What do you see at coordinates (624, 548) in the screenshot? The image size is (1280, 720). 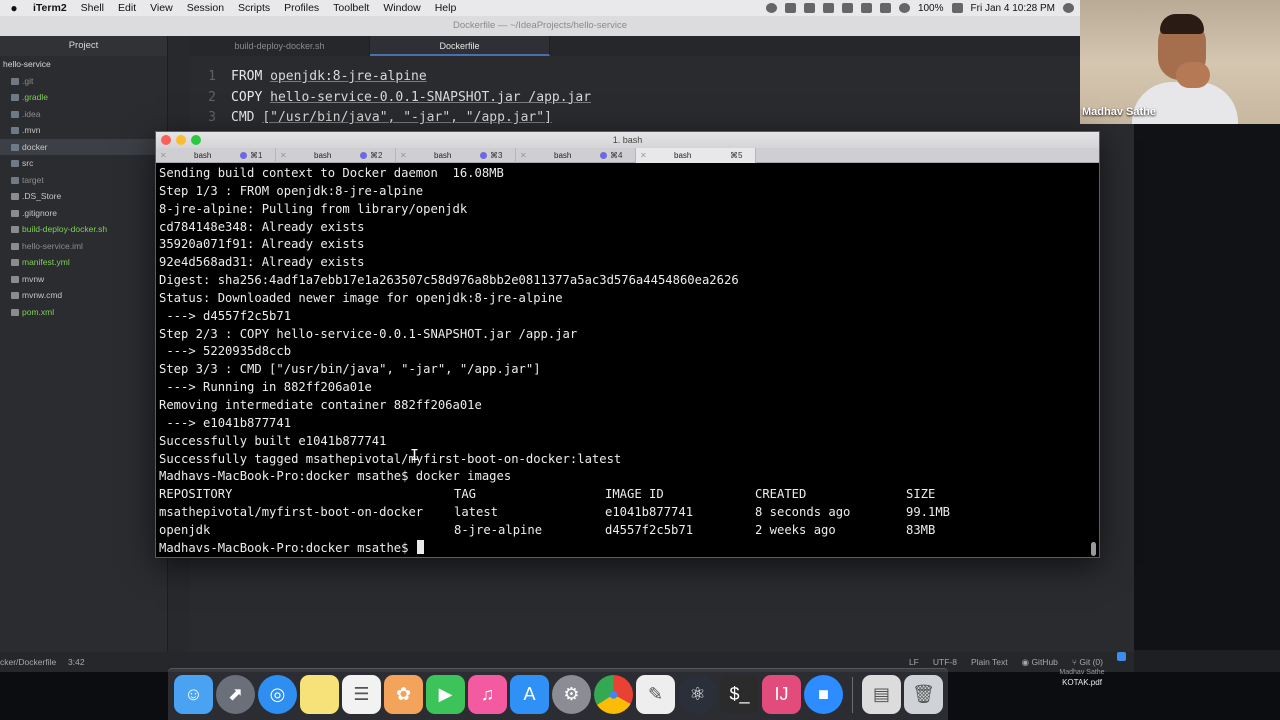 I see `terminal-prompt-line: Madhavs-MacBook-Pro:docker msathe$` at bounding box center [624, 548].